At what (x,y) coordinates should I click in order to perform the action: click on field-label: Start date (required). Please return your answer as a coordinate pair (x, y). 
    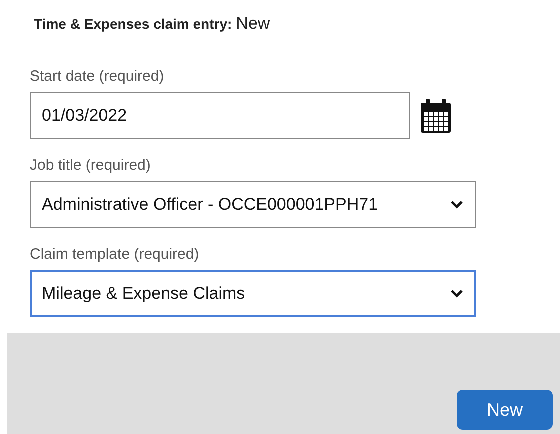
    Looking at the image, I should click on (98, 77).